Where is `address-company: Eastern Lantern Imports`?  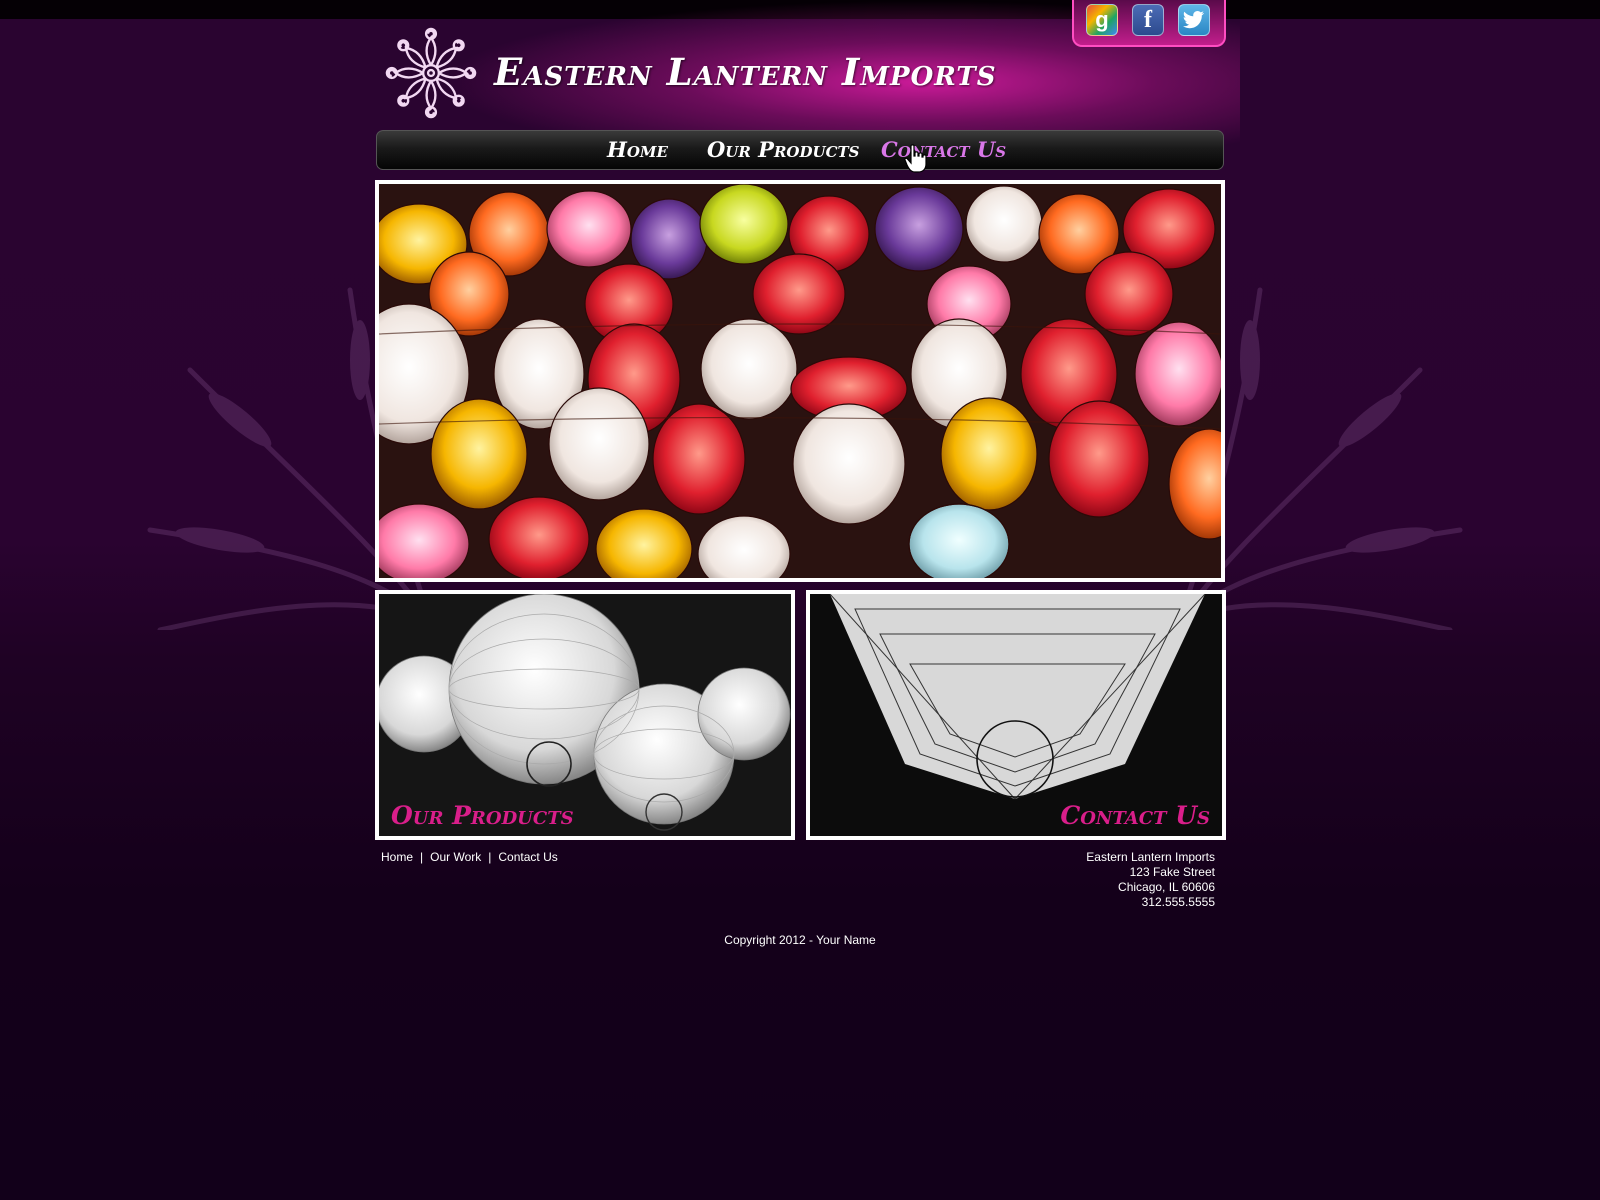 address-company: Eastern Lantern Imports is located at coordinates (1150, 857).